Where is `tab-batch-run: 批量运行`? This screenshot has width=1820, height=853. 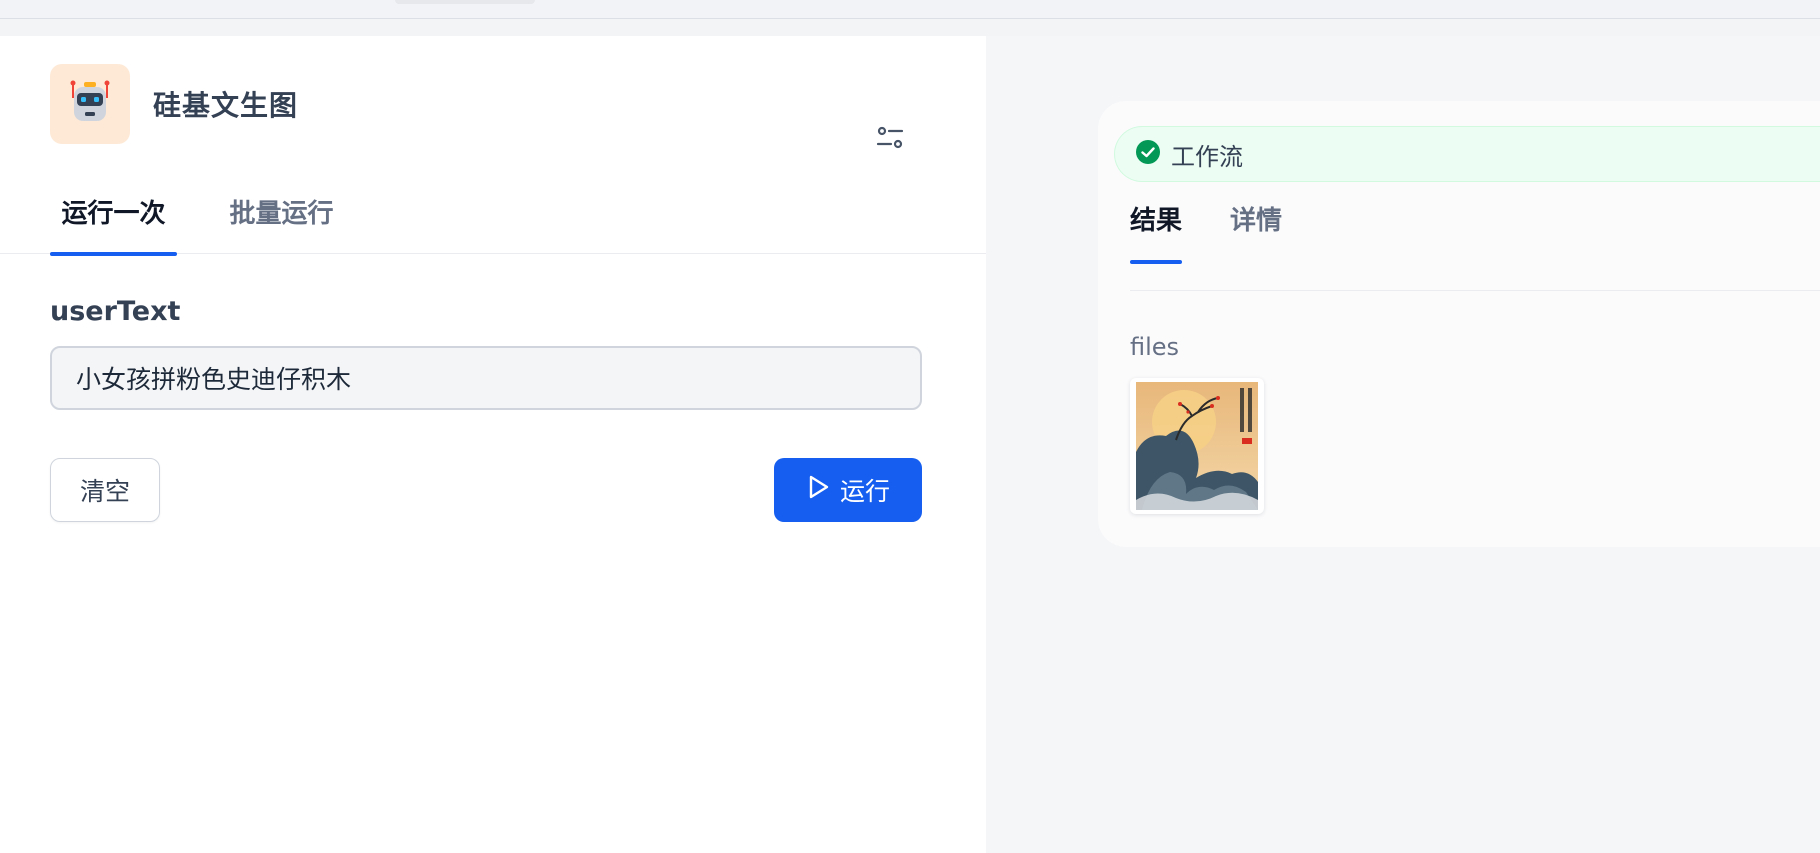 tab-batch-run: 批量运行 is located at coordinates (281, 203).